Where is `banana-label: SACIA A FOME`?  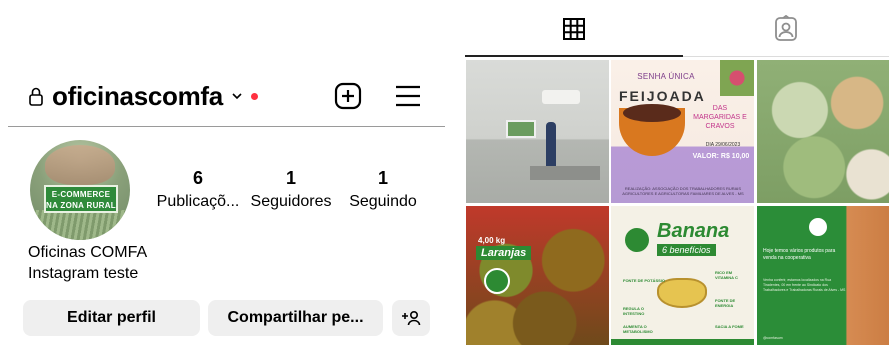 banana-label: SACIA A FOME is located at coordinates (729, 326).